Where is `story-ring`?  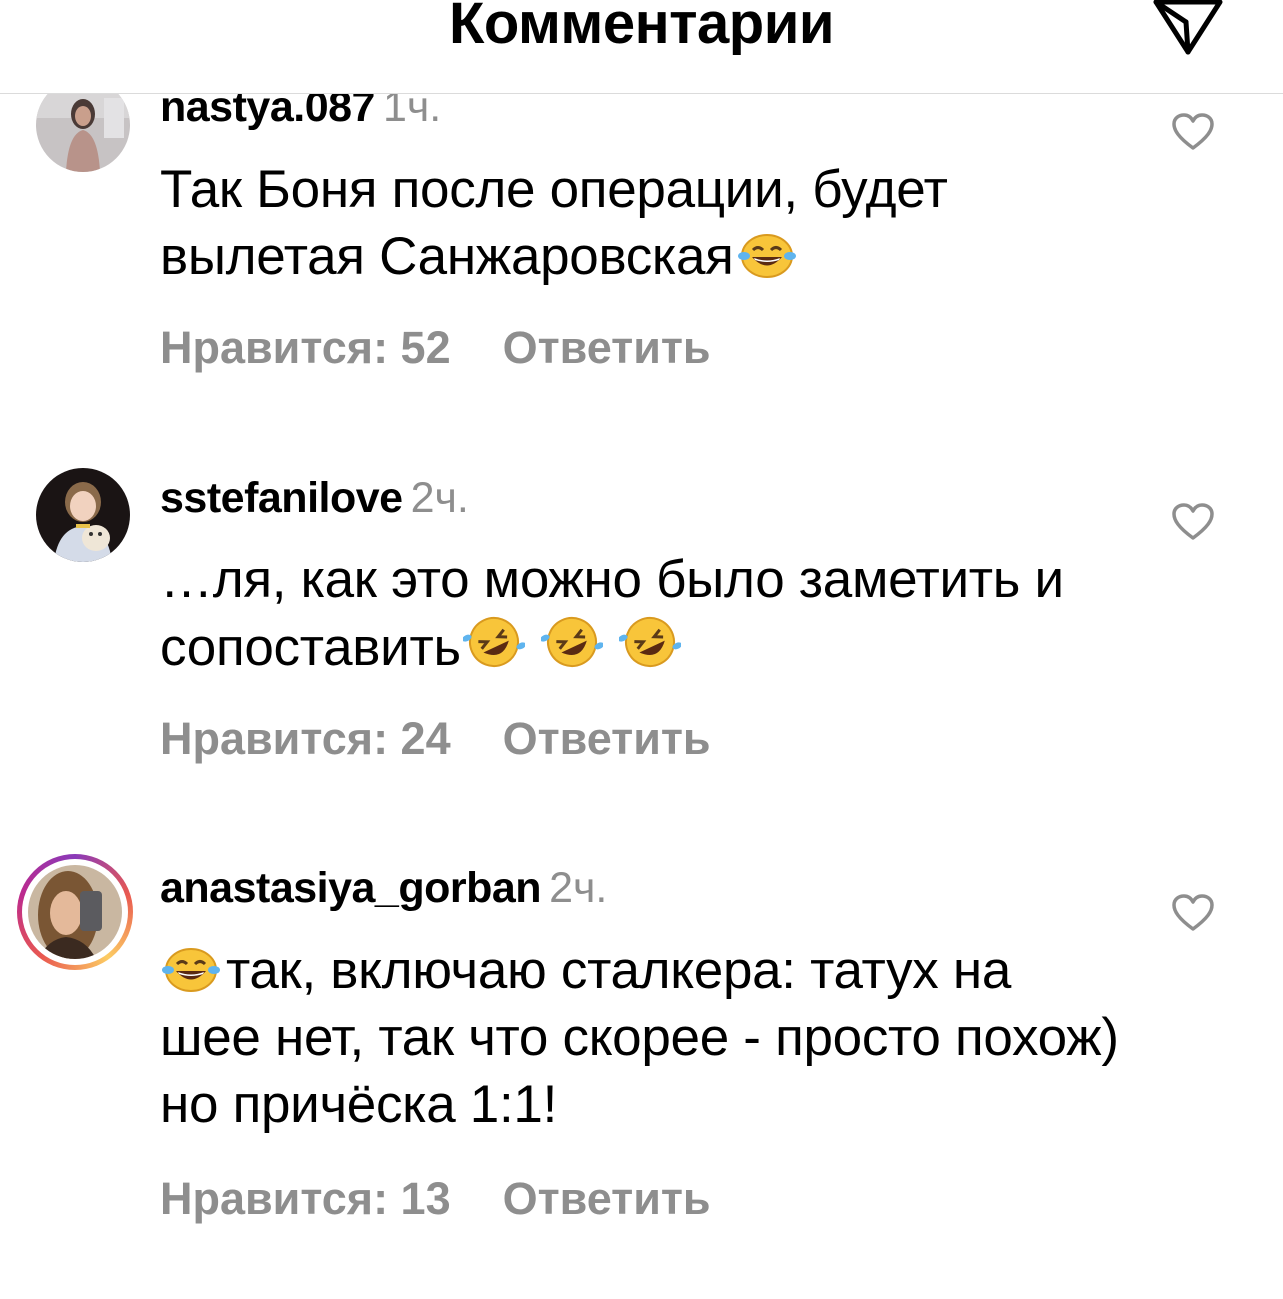 story-ring is located at coordinates (75, 912).